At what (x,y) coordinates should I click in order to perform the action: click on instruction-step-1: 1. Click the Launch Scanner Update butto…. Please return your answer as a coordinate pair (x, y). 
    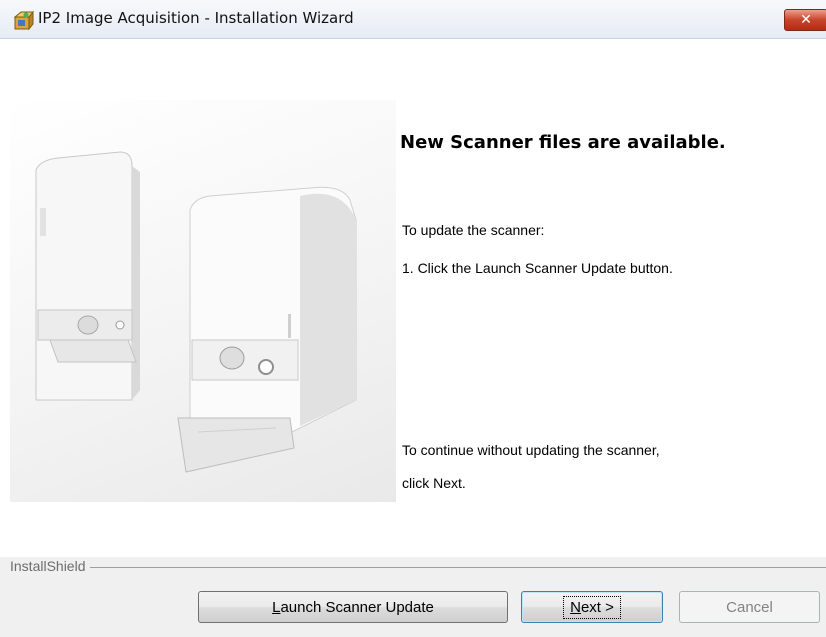
    Looking at the image, I should click on (537, 268).